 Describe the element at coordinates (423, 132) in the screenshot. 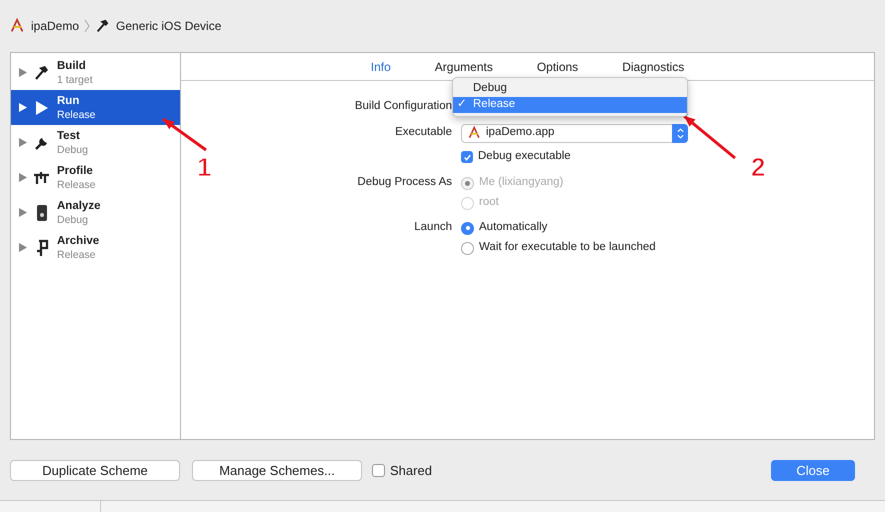

I see `field-label: Executable` at that location.